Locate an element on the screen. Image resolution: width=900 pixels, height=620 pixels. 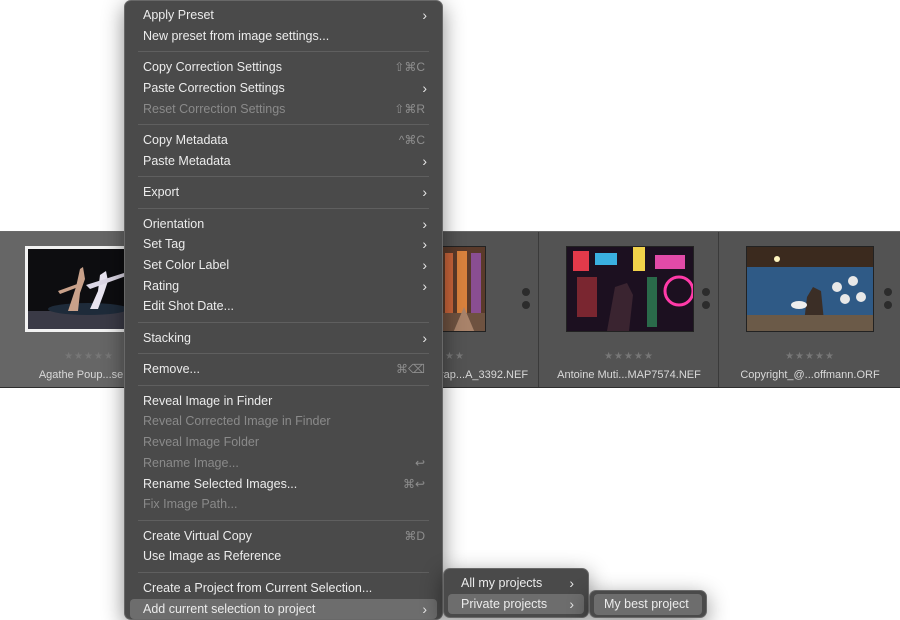
thumbnail-filename: Antoine Muti...MAP7574.NEF is located at coordinates (629, 375).